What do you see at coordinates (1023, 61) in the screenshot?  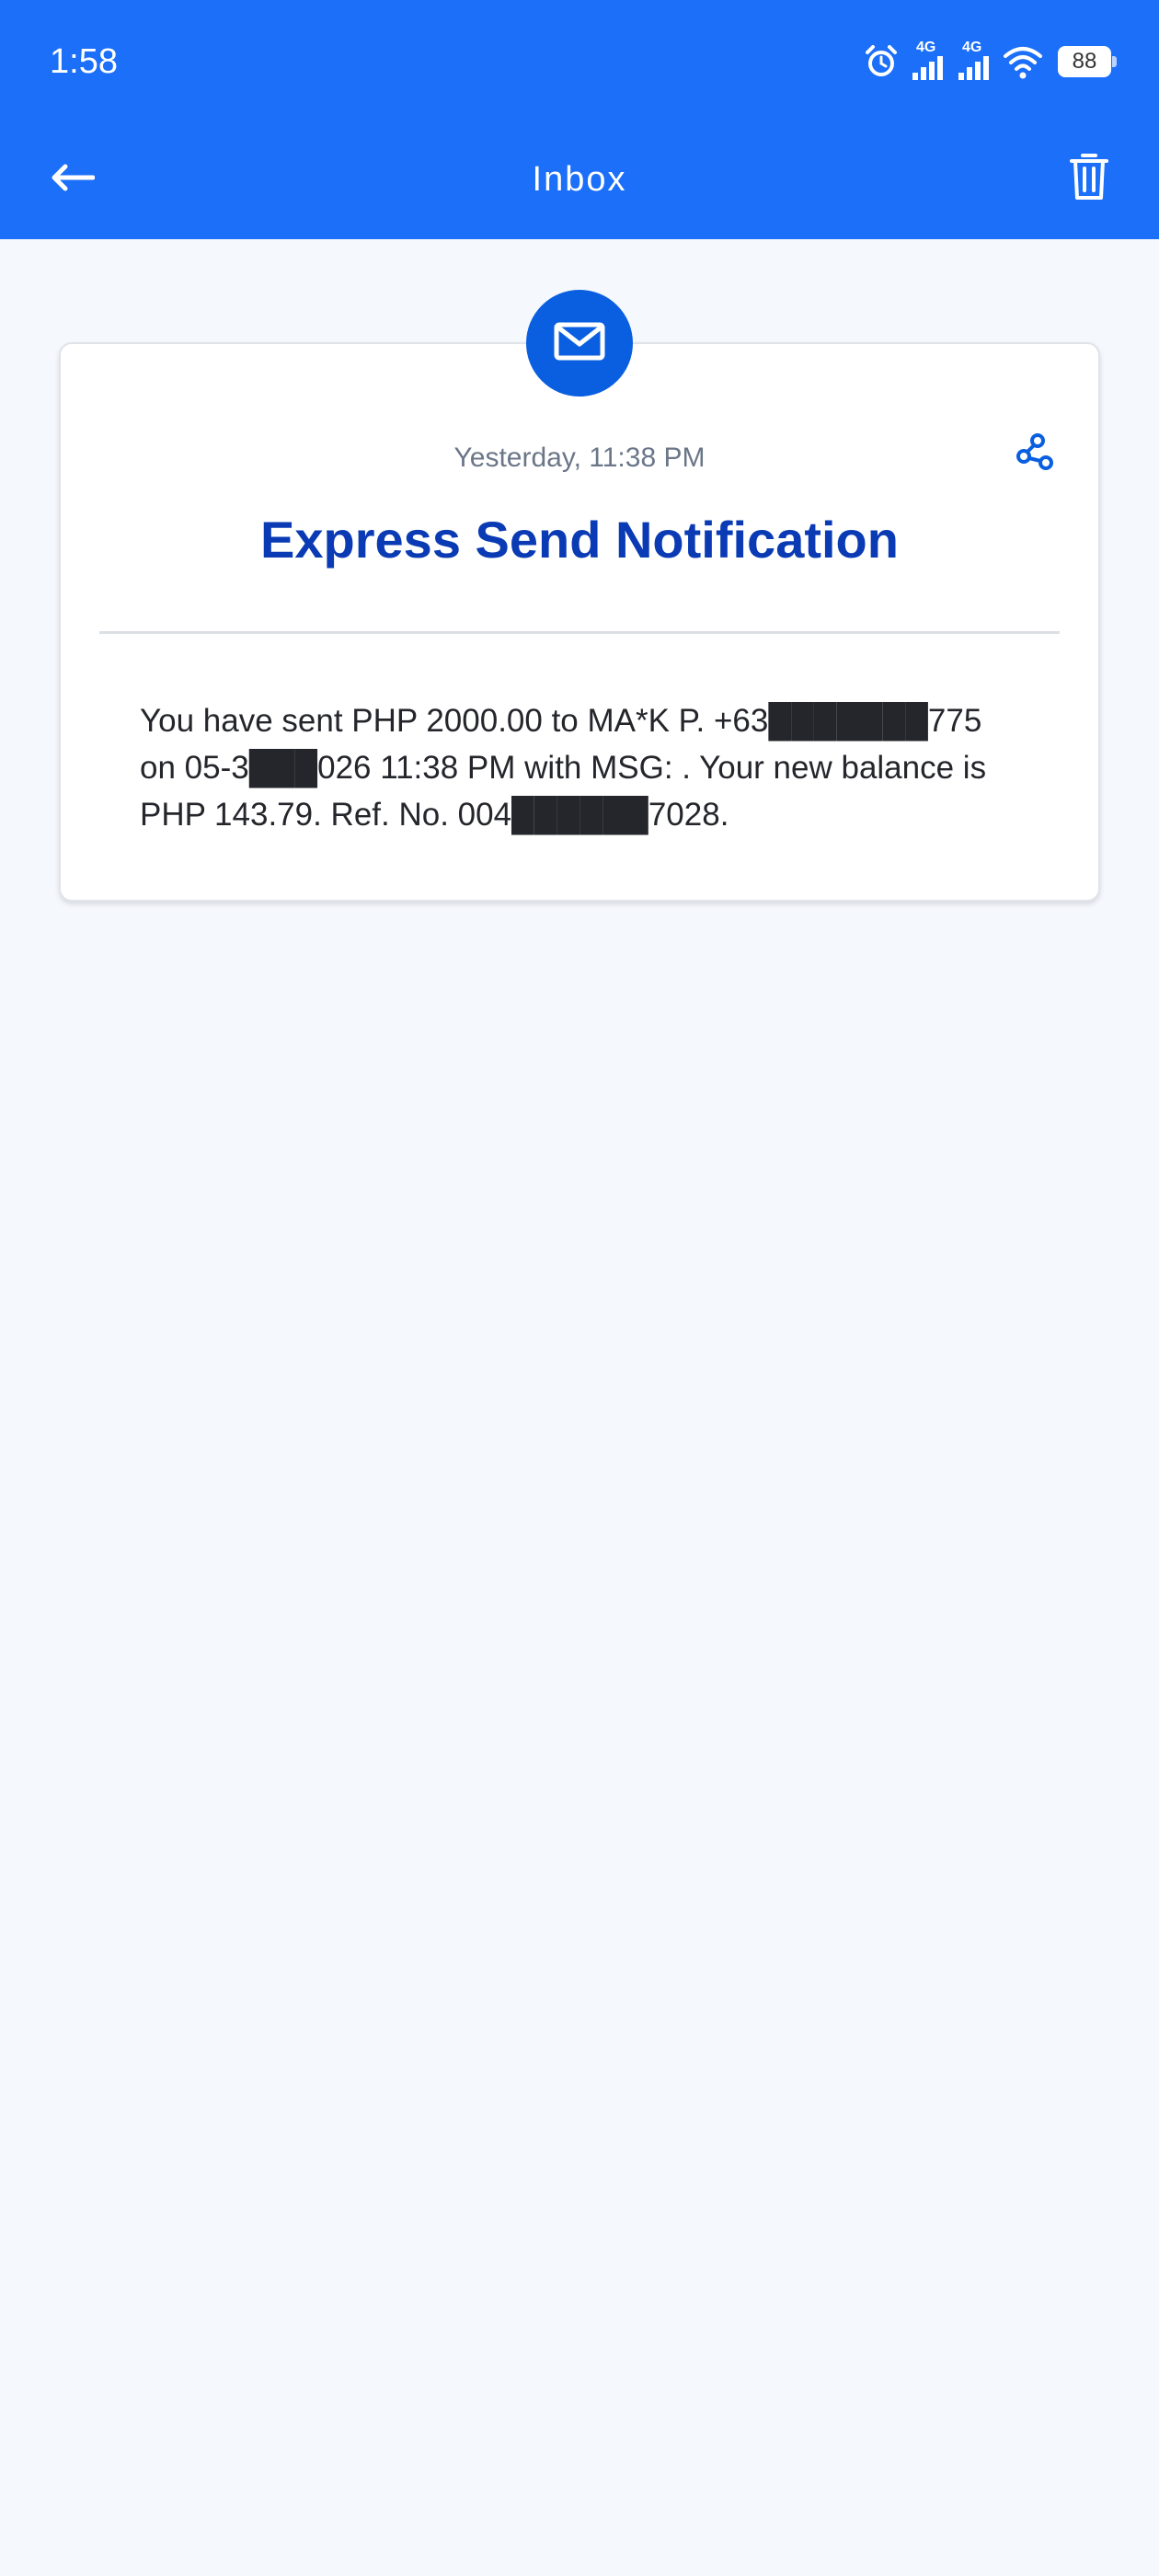 I see `wifi-icon` at bounding box center [1023, 61].